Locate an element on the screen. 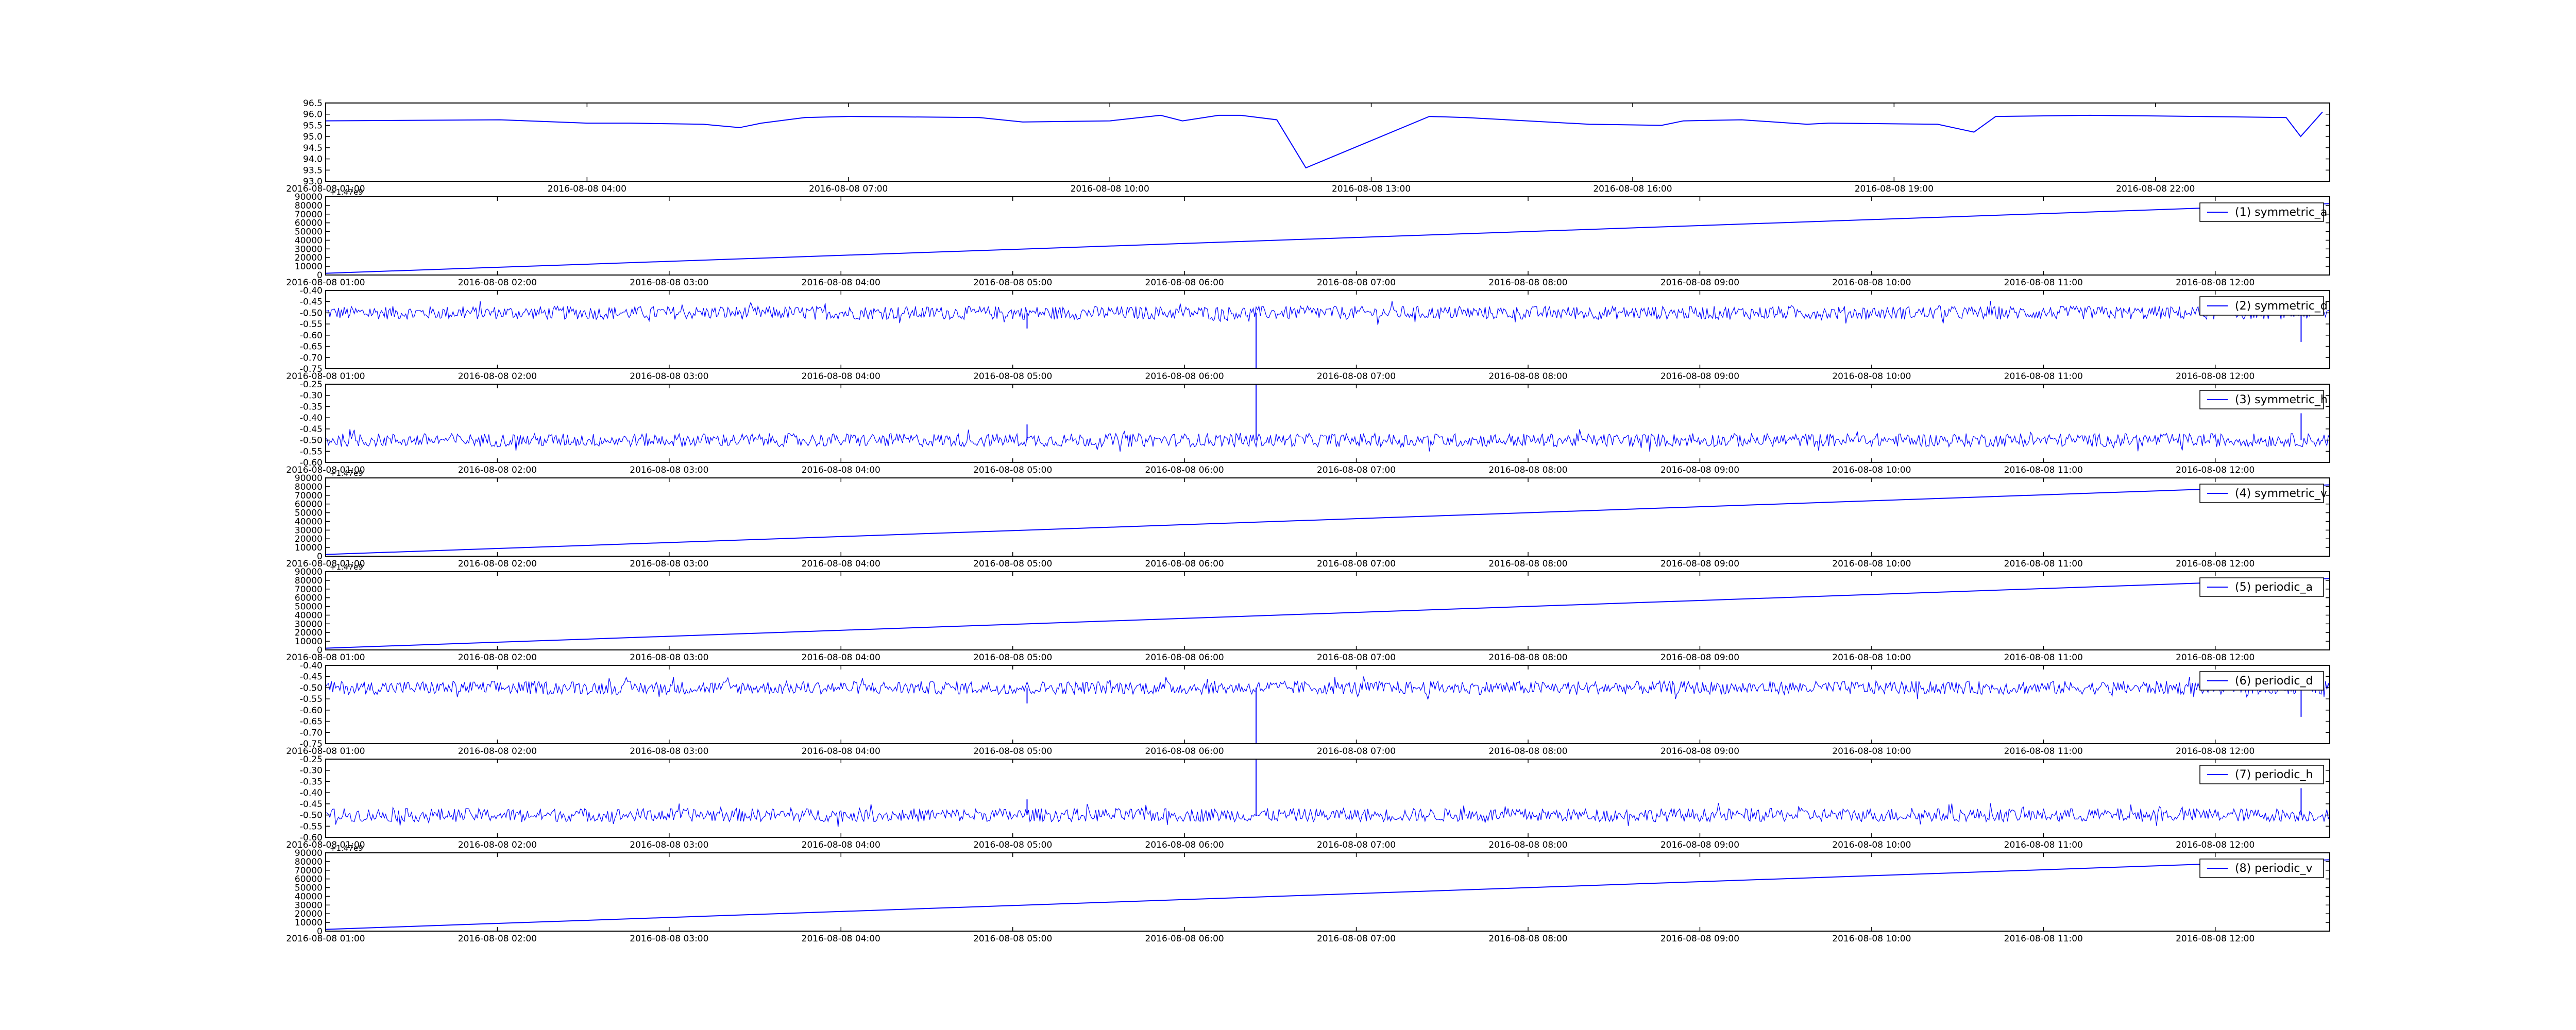 This screenshot has height=1030, width=2576. y-tick-label: 95.0 is located at coordinates (313, 137).